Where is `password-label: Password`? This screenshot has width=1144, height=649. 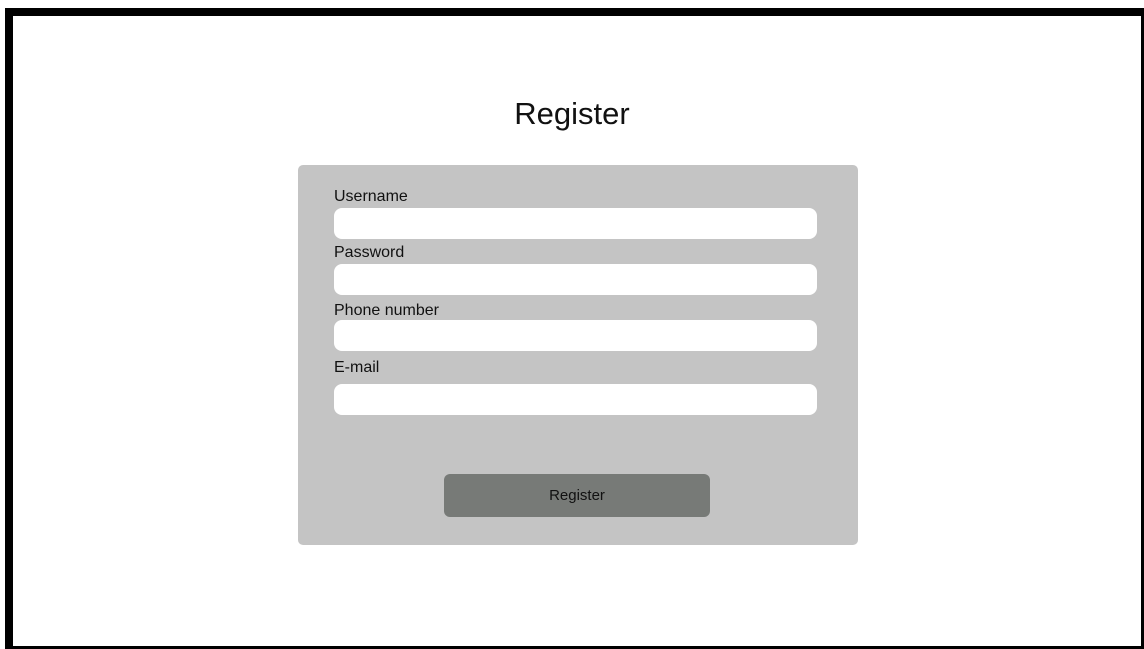
password-label: Password is located at coordinates (369, 252).